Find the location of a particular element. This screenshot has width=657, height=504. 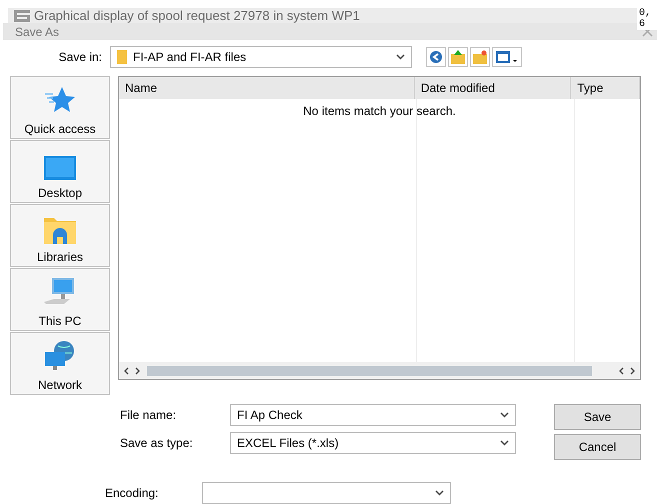

horizontal-scrollbar is located at coordinates (379, 370).